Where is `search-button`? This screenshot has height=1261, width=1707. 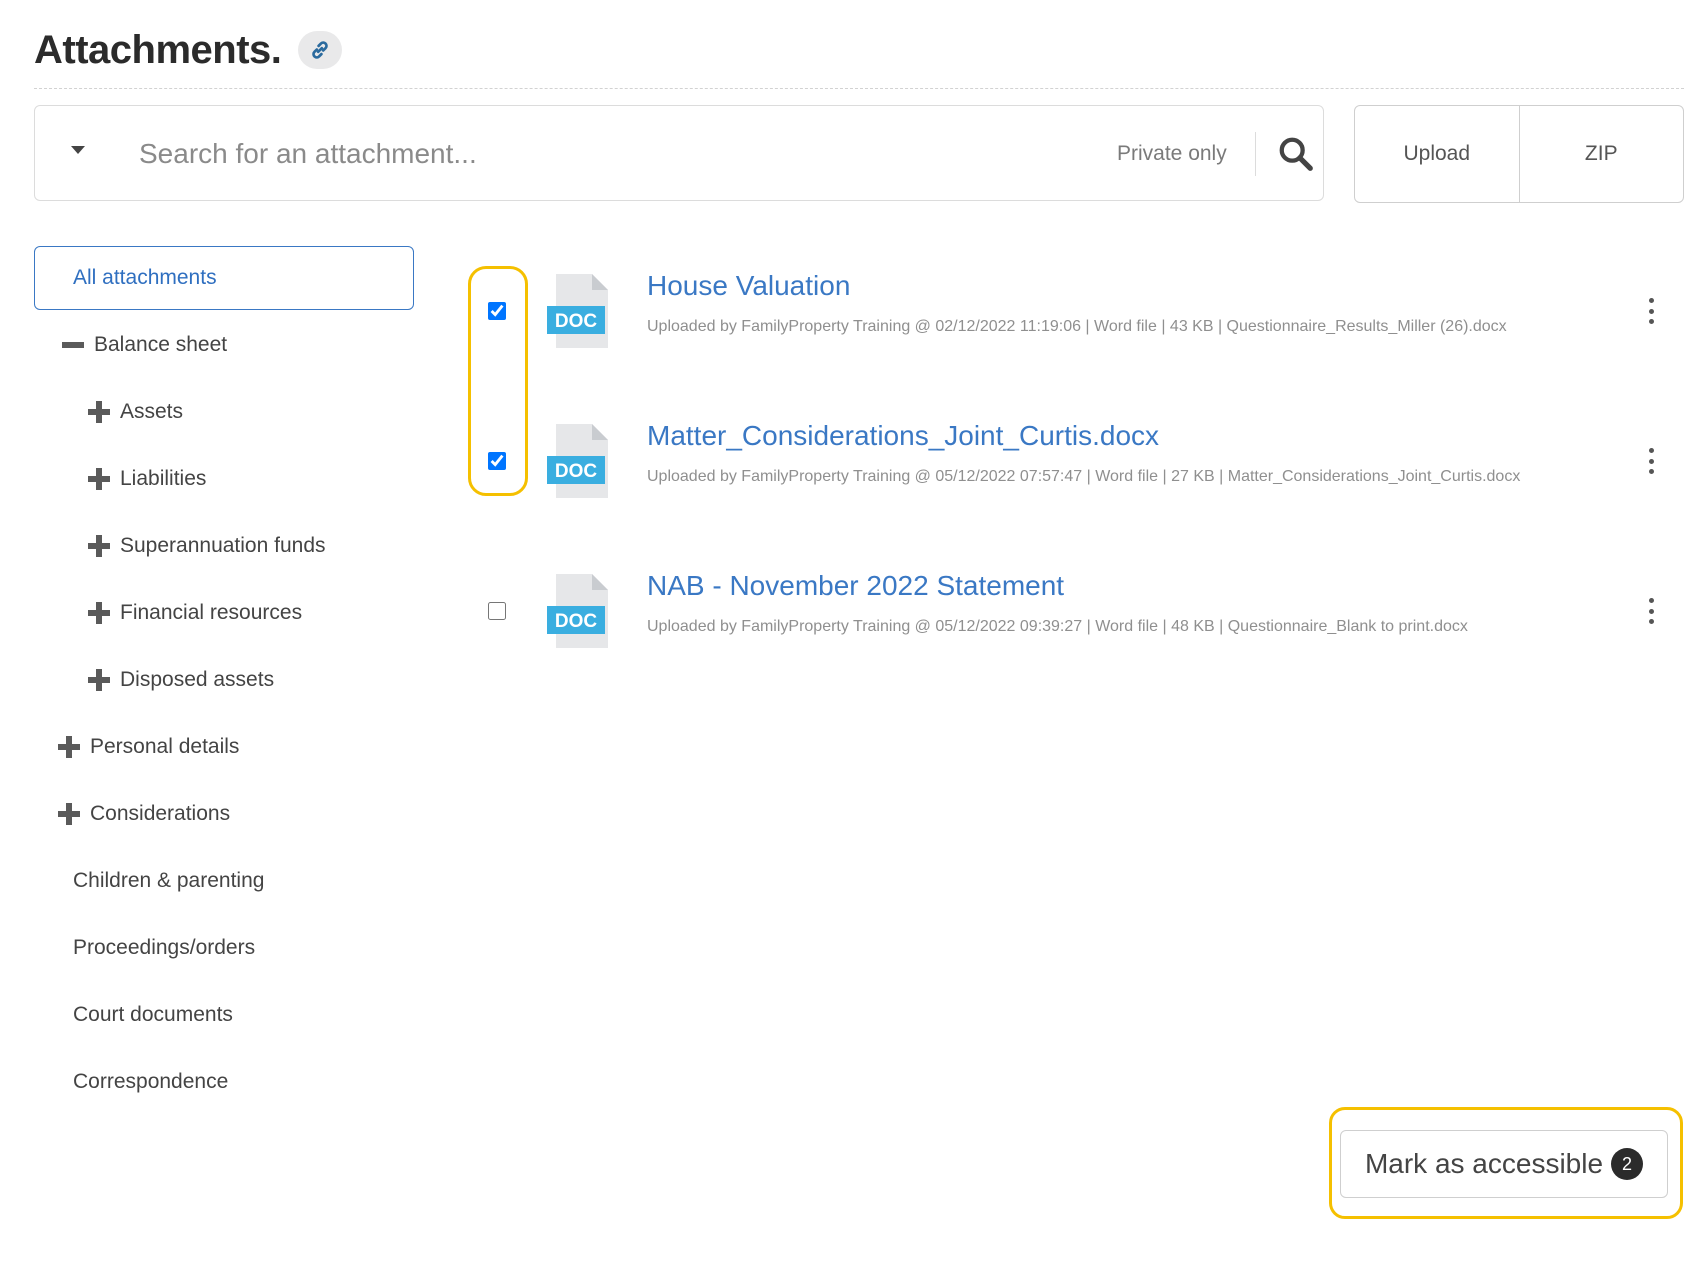 search-button is located at coordinates (1296, 154).